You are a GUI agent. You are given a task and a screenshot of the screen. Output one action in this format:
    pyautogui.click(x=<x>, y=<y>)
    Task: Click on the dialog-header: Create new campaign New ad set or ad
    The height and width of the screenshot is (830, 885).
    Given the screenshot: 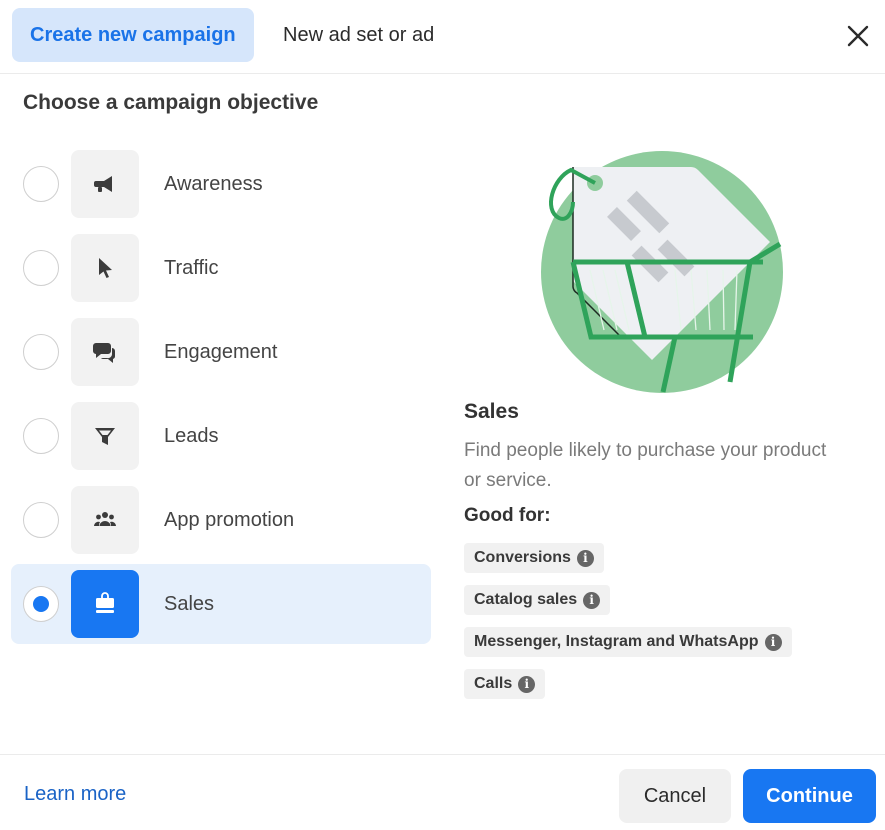 What is the action you would take?
    pyautogui.click(x=442, y=37)
    